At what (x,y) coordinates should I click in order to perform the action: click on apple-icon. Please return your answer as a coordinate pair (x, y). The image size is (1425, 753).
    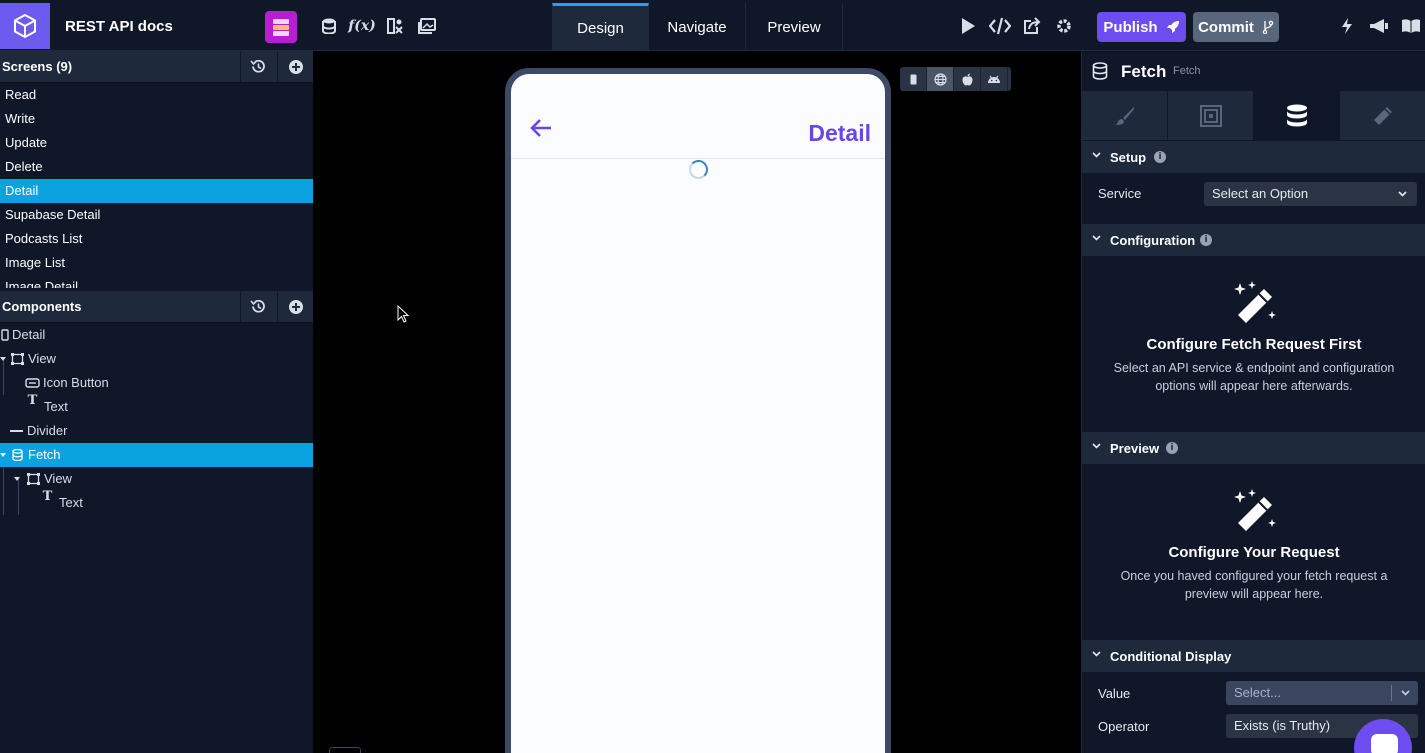
    Looking at the image, I should click on (967, 79).